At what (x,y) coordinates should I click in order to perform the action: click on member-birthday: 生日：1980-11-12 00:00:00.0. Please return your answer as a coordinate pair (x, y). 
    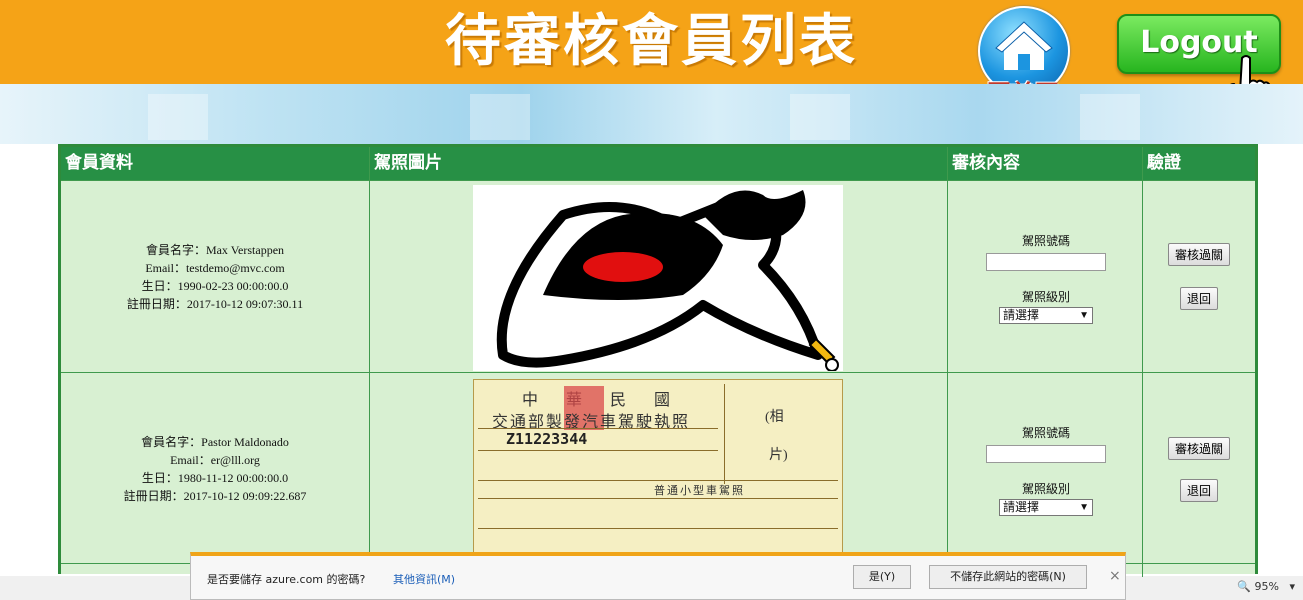
    Looking at the image, I should click on (215, 478).